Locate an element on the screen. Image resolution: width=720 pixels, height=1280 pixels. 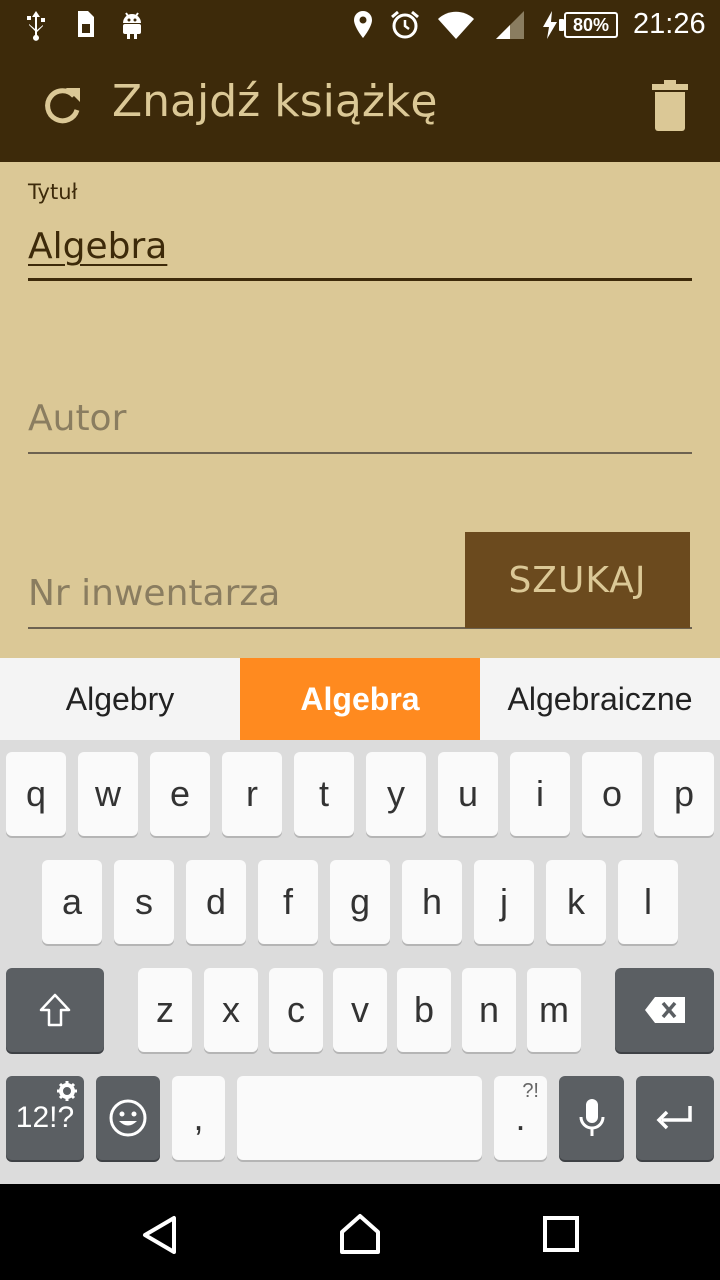
key-s: s is located at coordinates (144, 902).